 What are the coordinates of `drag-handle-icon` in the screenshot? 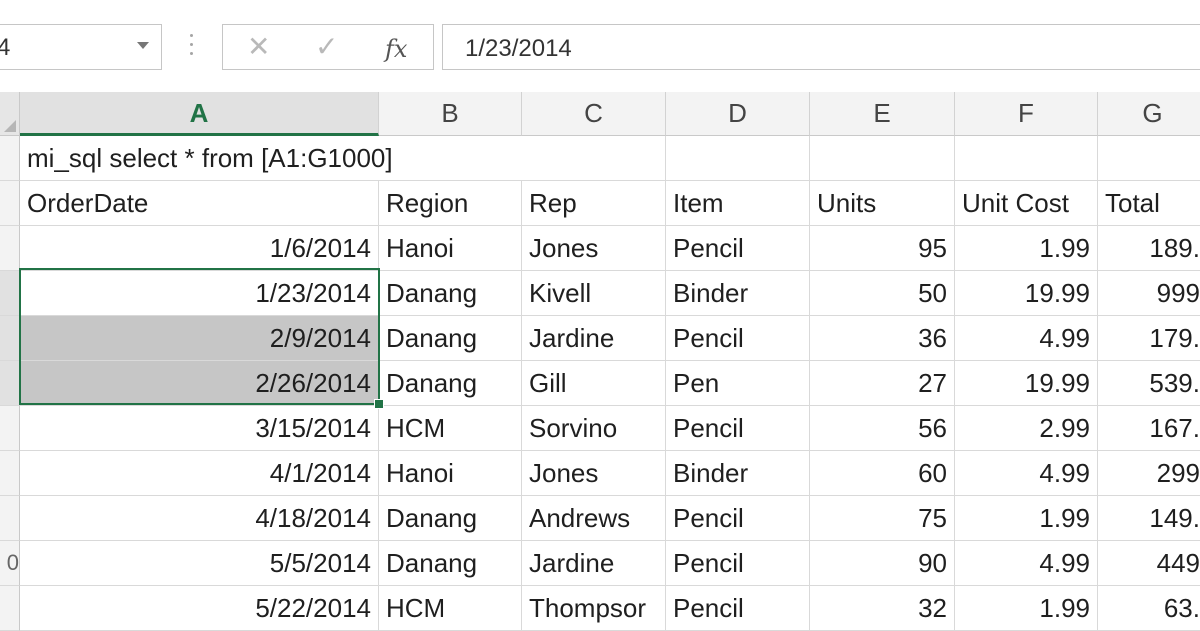 It's located at (191, 45).